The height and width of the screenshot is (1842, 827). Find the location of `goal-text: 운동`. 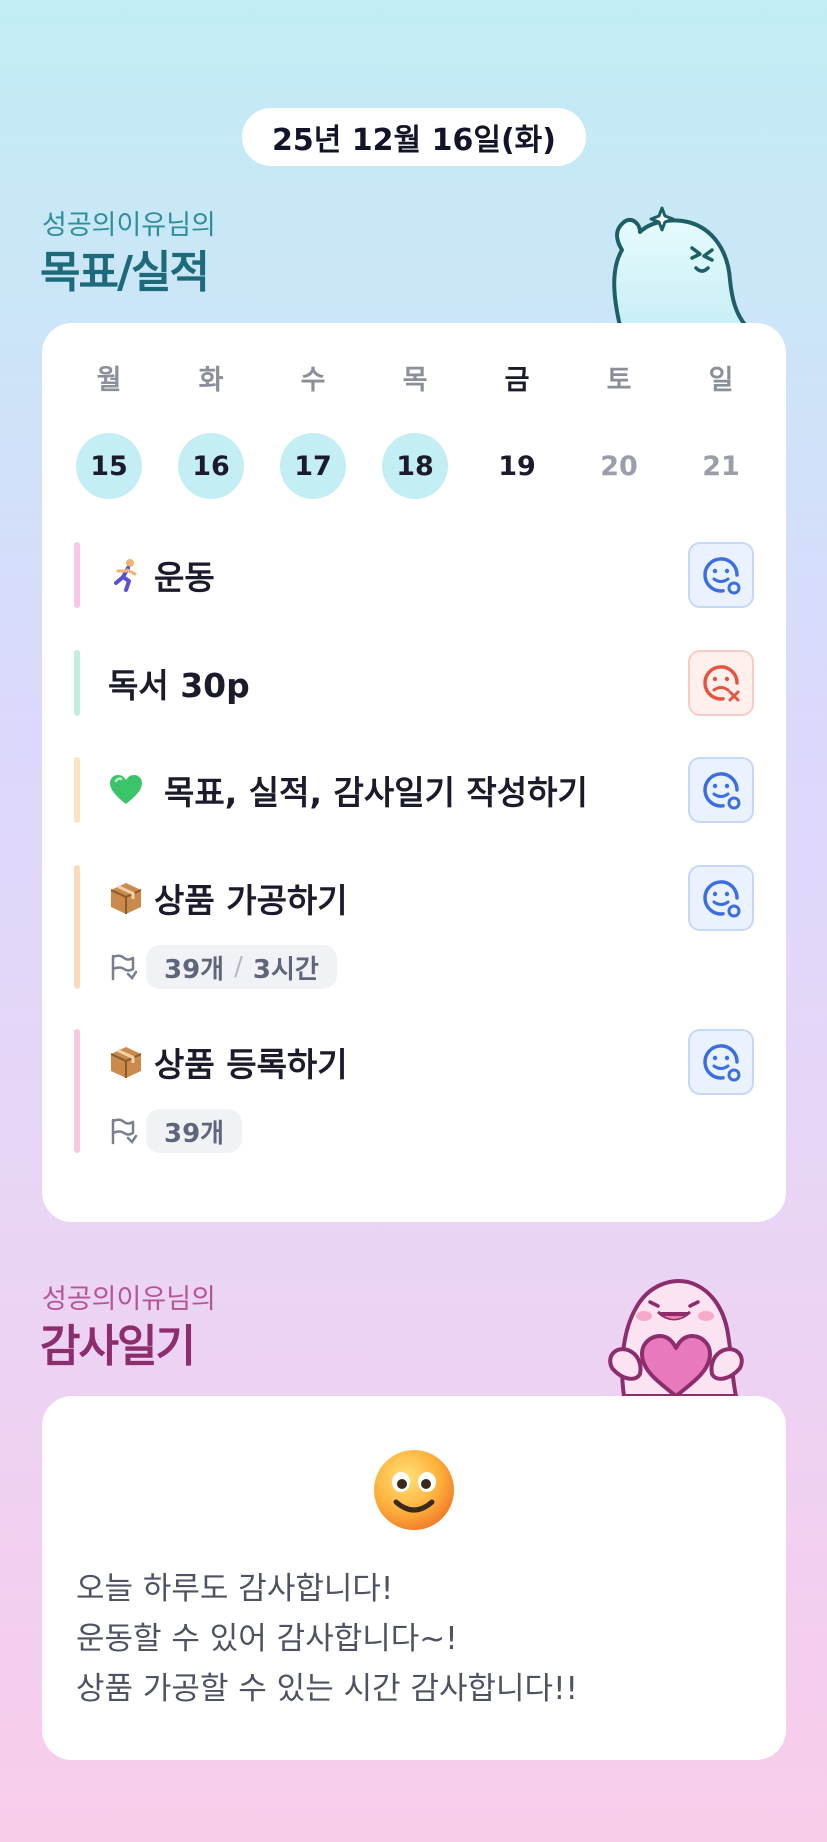

goal-text: 운동 is located at coordinates (184, 577).